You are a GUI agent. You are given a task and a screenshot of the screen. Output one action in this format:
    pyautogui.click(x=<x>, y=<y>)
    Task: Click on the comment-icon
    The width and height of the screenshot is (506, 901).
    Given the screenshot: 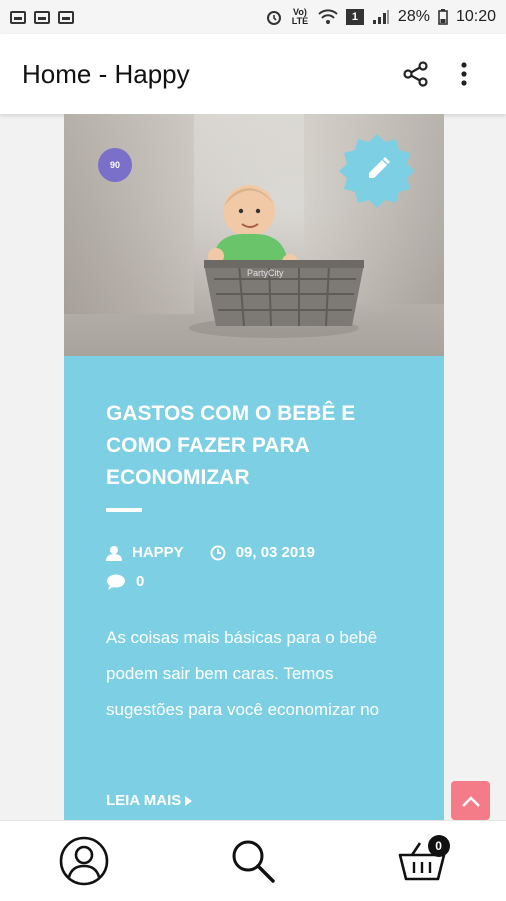 What is the action you would take?
    pyautogui.click(x=116, y=582)
    